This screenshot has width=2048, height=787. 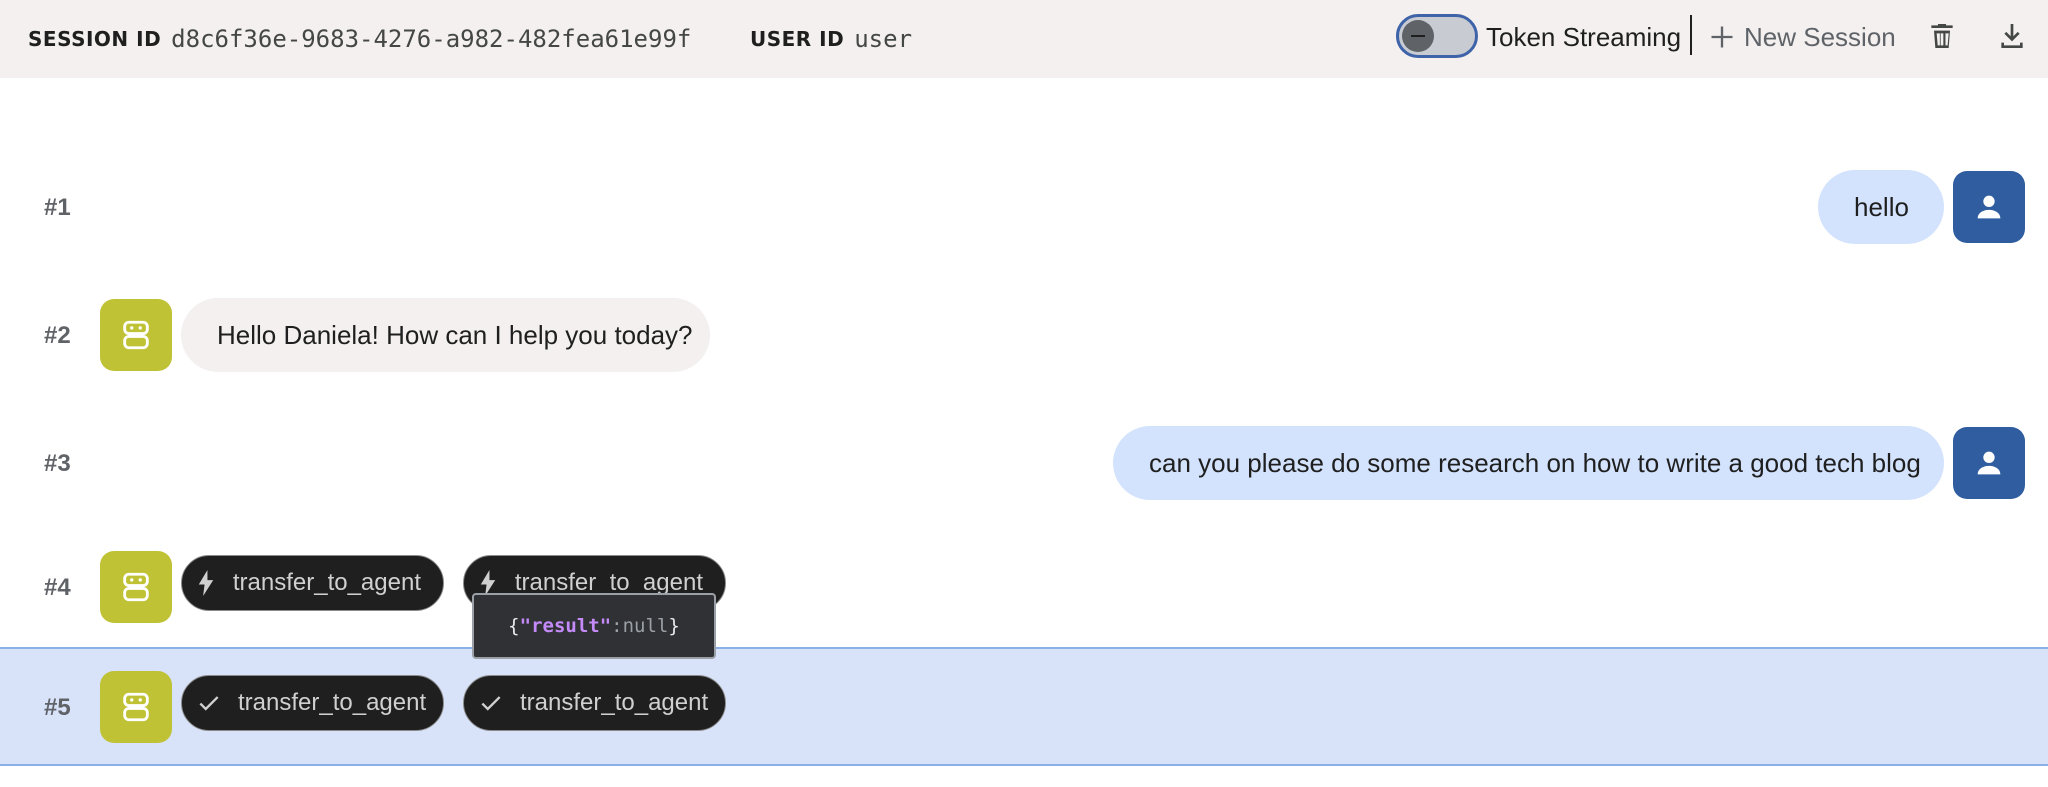 What do you see at coordinates (1691, 35) in the screenshot?
I see `header-divider` at bounding box center [1691, 35].